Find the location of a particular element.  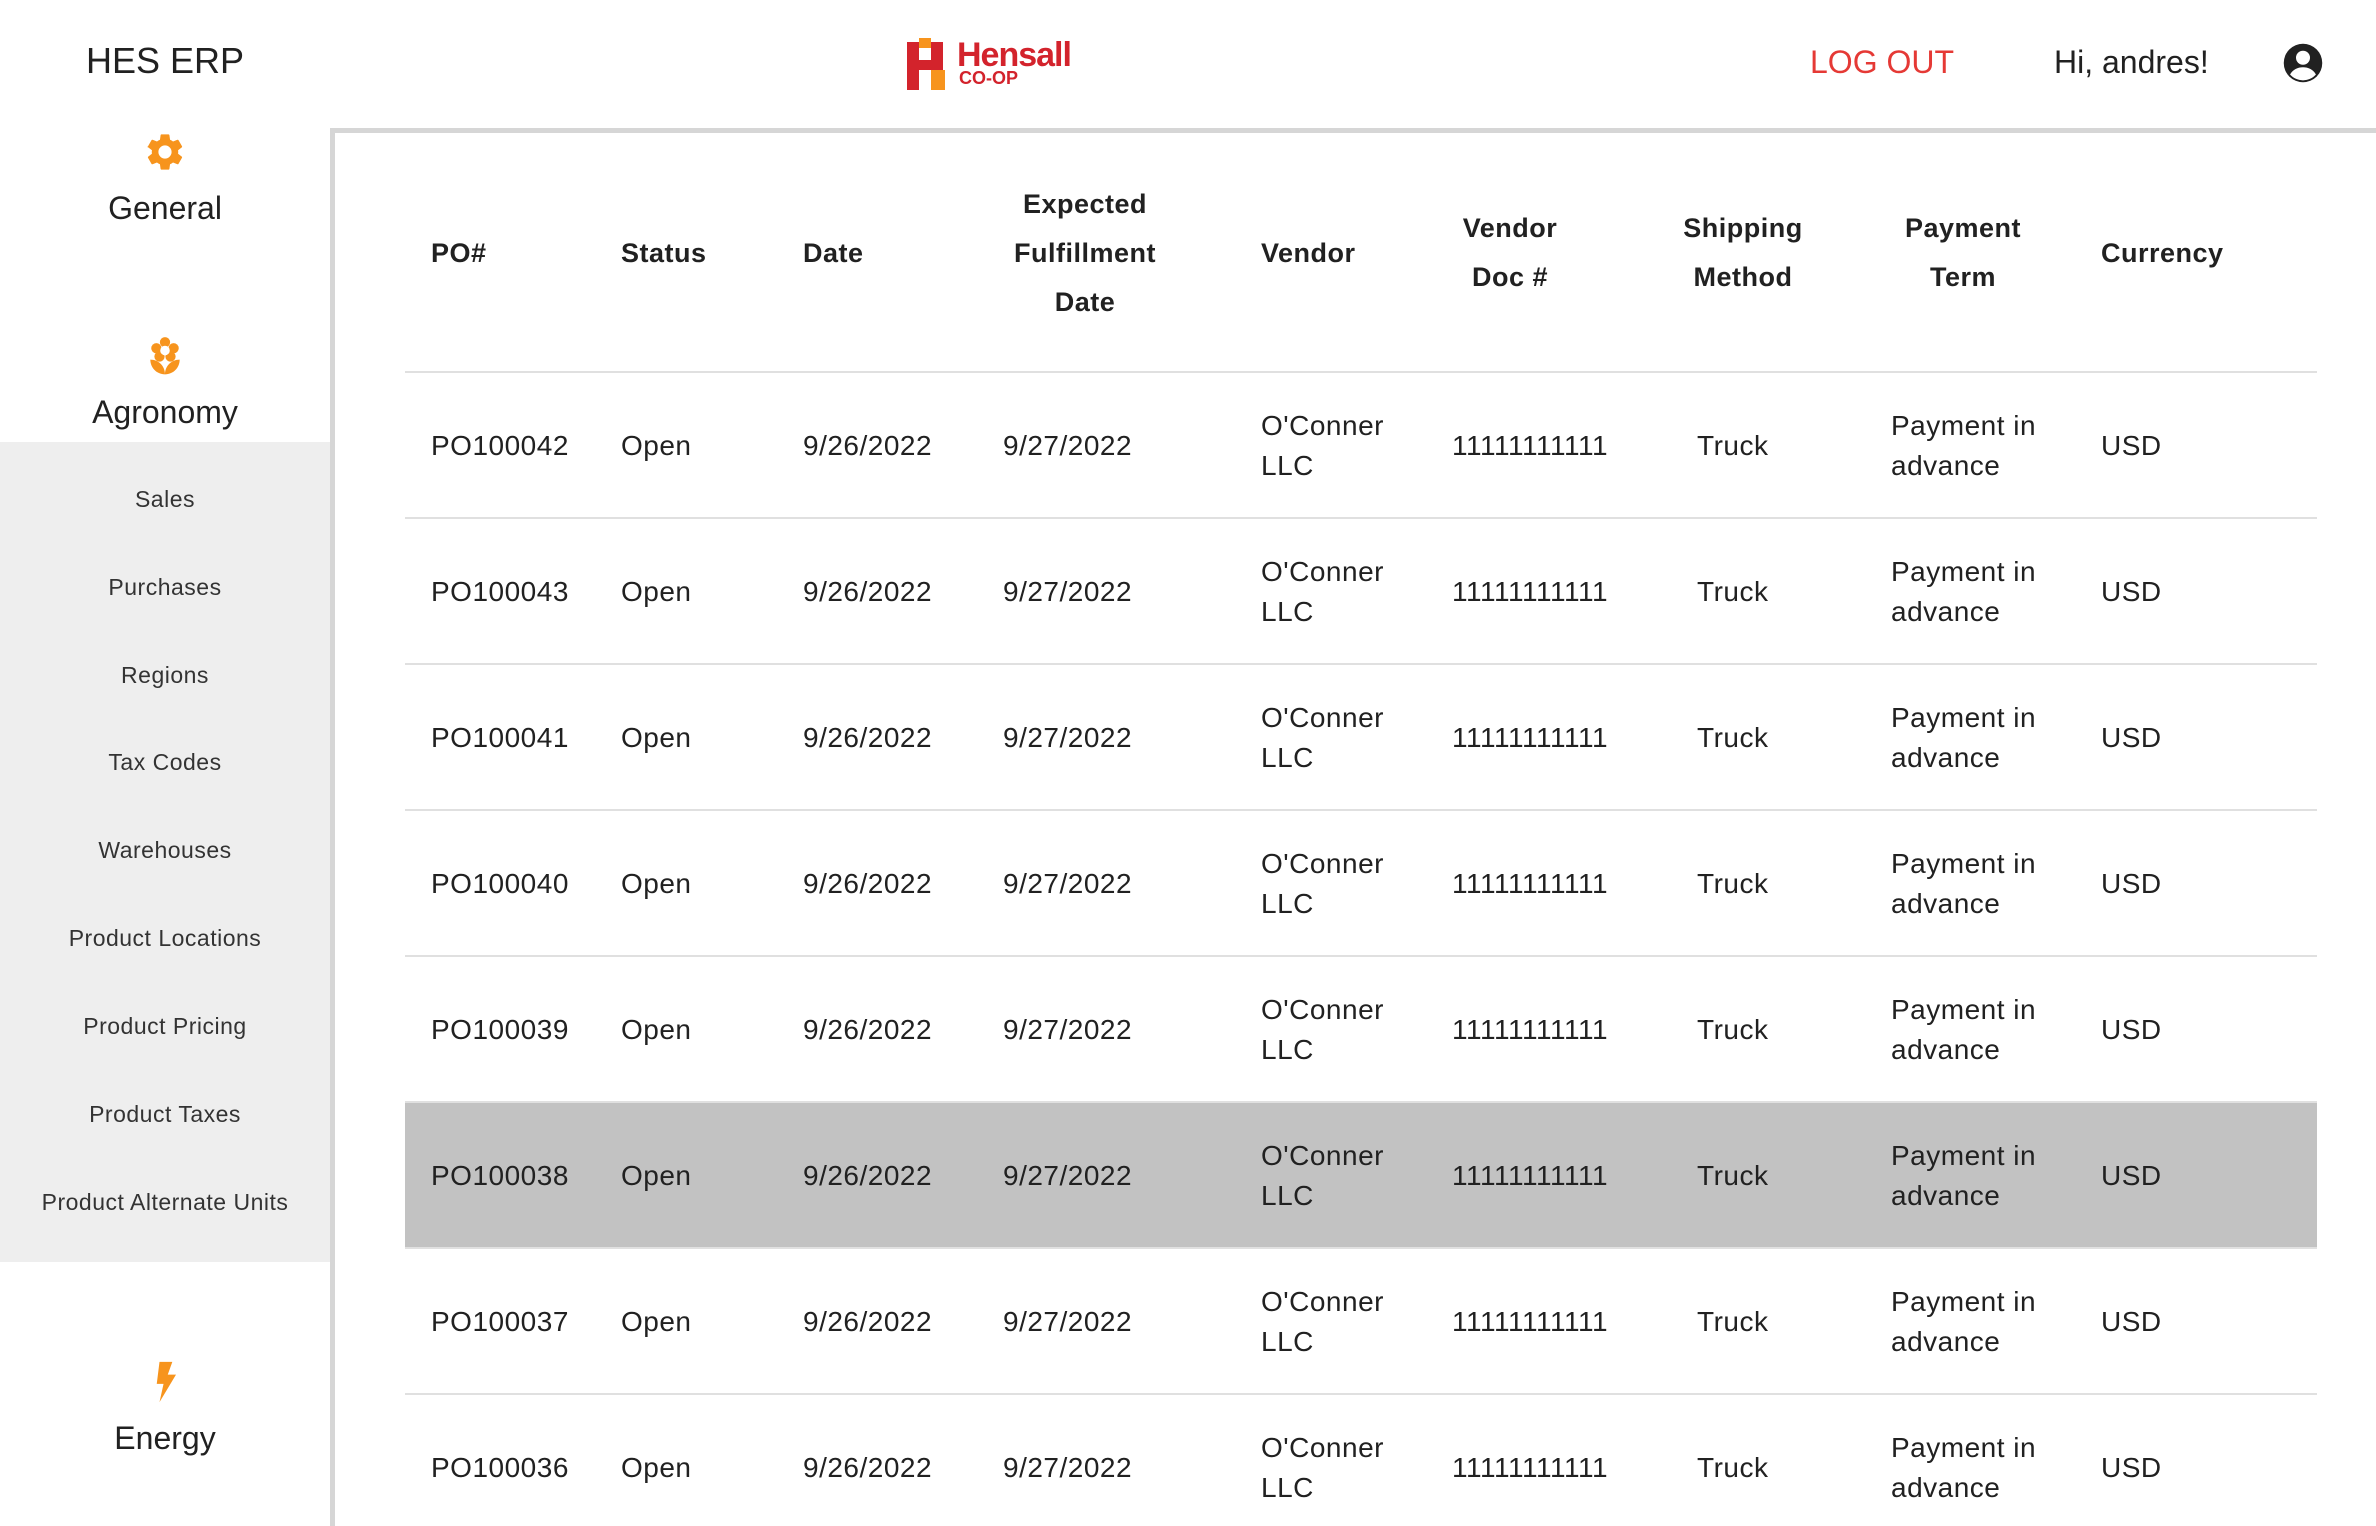

sidebar-item-sales: Sales is located at coordinates (165, 499).